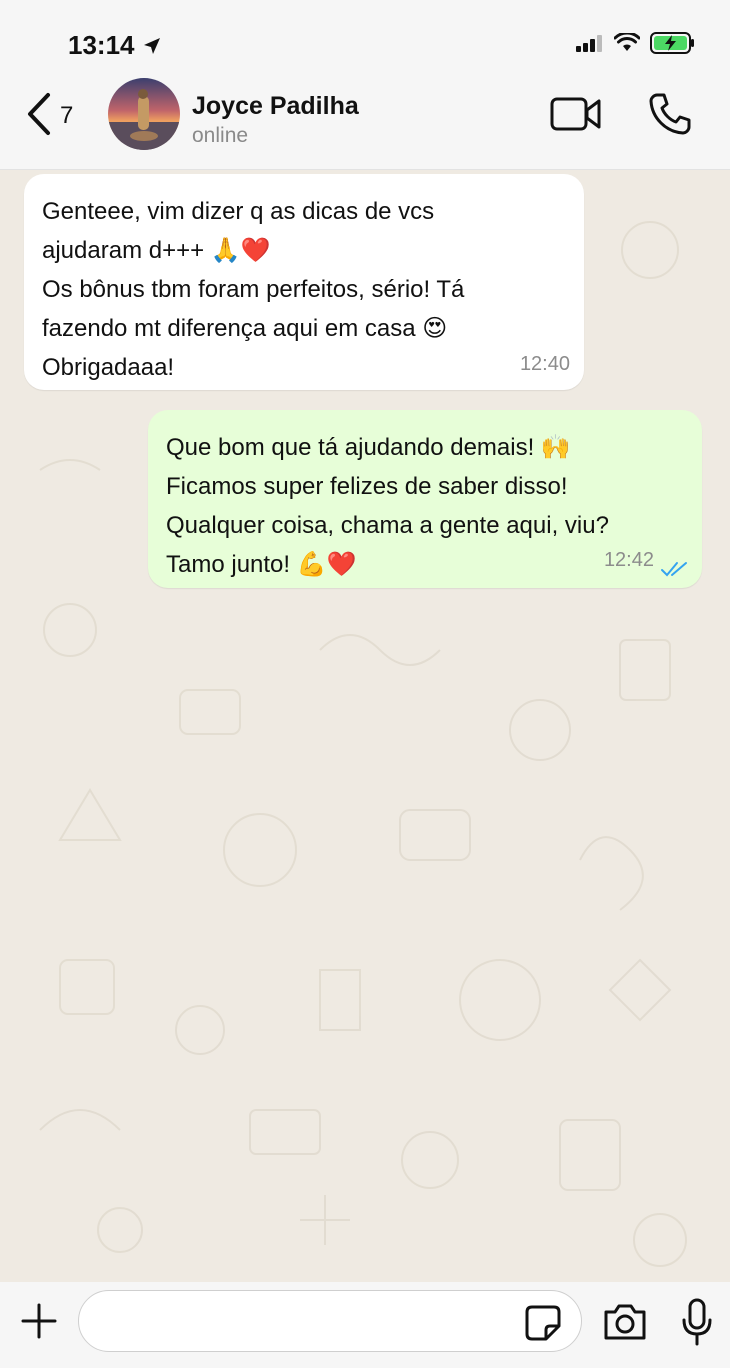  I want to click on message-line: Genteee, vim dizer q as dicas de vcs, so click(238, 211).